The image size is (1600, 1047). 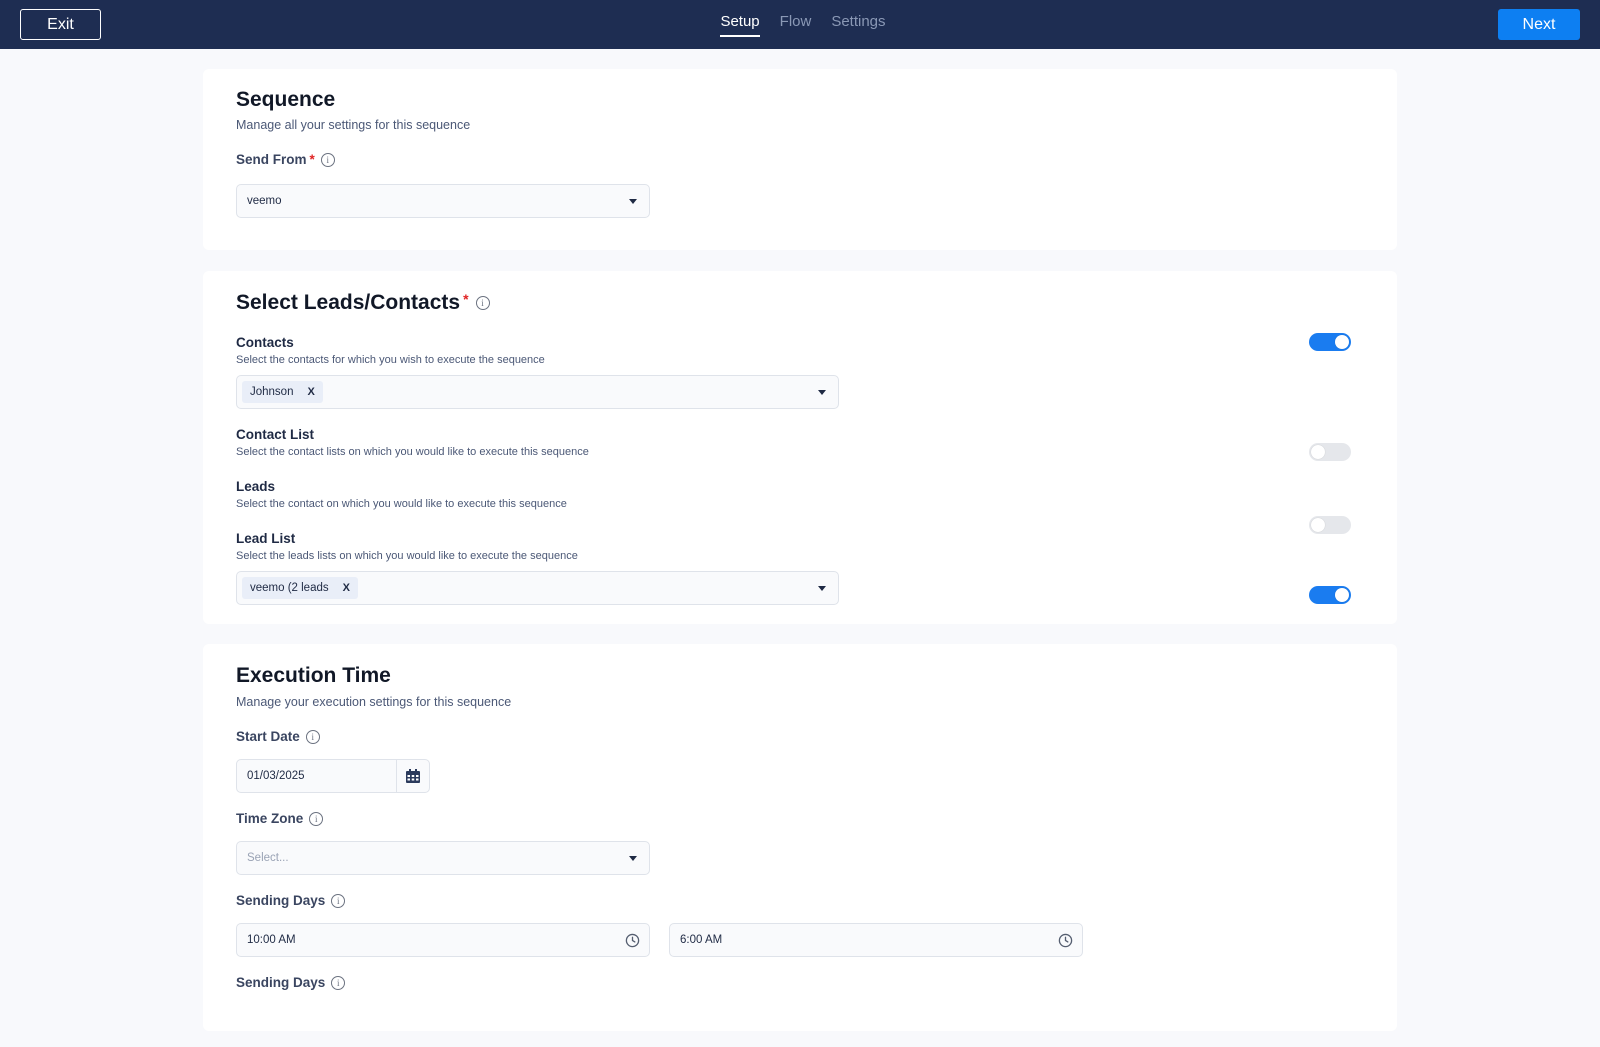 I want to click on end-time-value: 6:00 AM, so click(x=701, y=940).